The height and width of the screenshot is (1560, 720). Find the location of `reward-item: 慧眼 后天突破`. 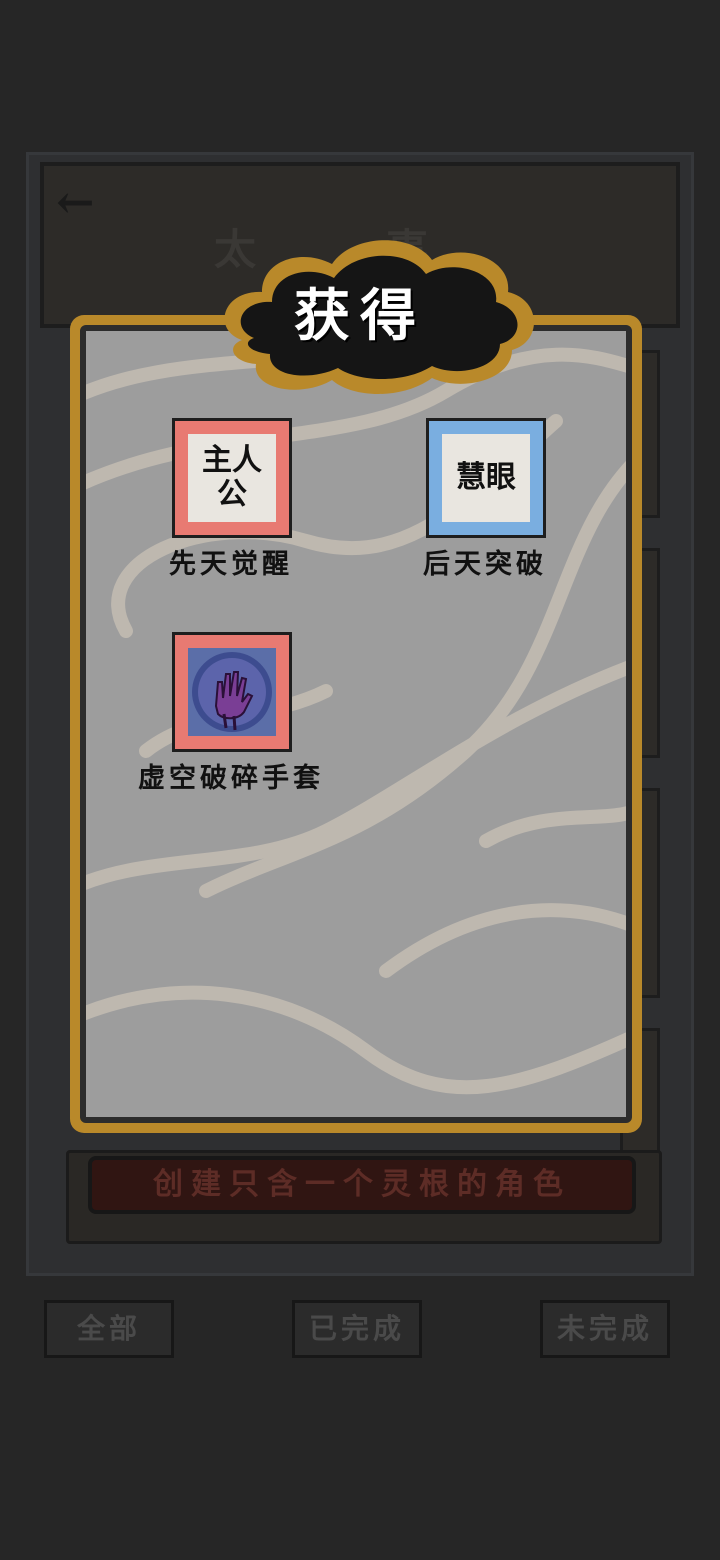

reward-item: 慧眼 后天突破 is located at coordinates (485, 518).